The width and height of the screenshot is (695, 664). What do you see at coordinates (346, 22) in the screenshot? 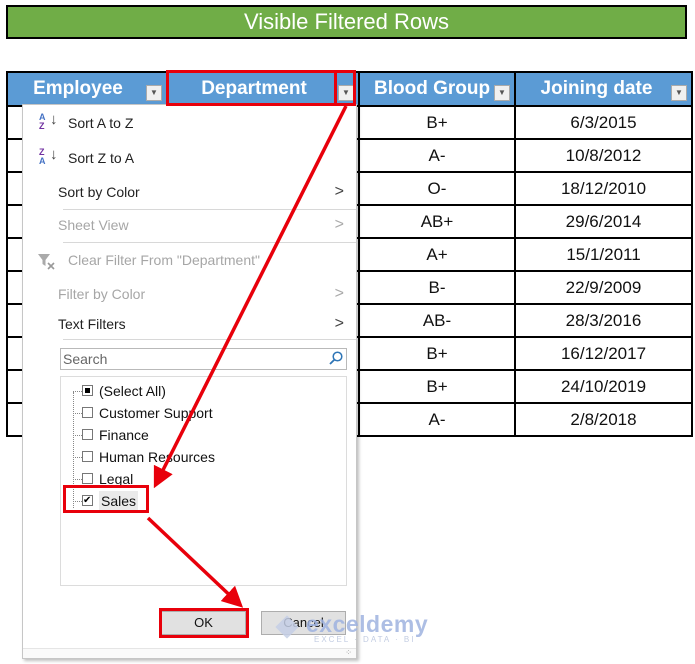
I see `sheet-title: Visible Filtered Rows` at bounding box center [346, 22].